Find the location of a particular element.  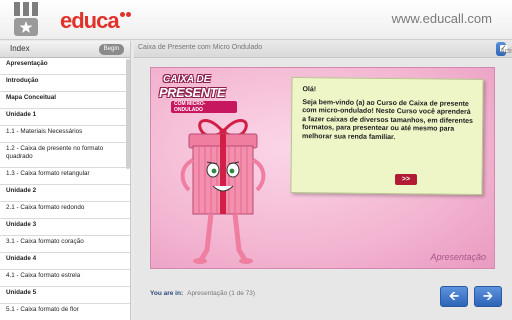

app-header: educa www.educall.com is located at coordinates (256, 20).